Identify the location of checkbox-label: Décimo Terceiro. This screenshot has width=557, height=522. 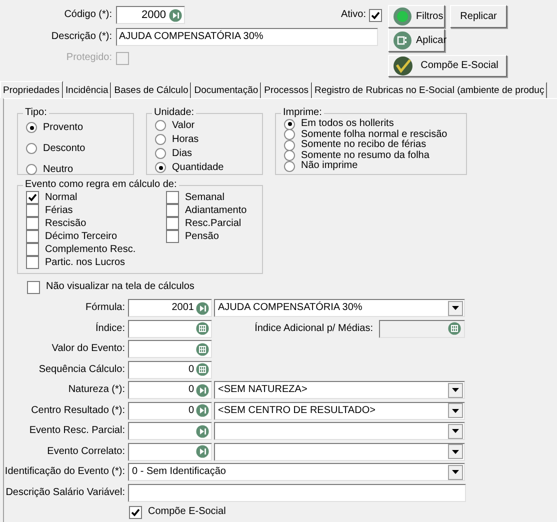
(81, 236).